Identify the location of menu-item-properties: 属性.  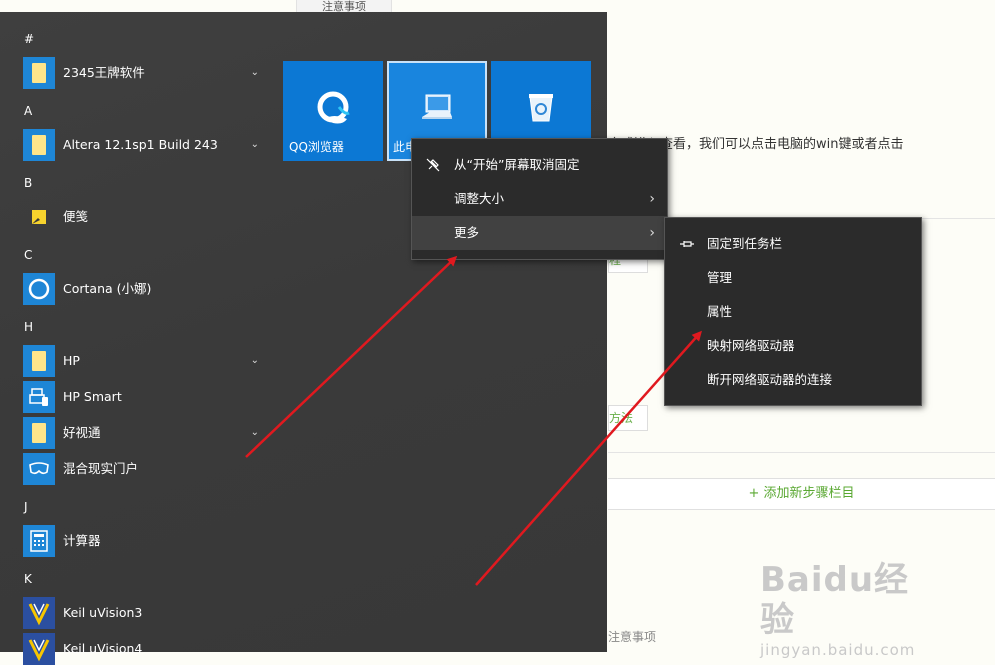
(793, 312).